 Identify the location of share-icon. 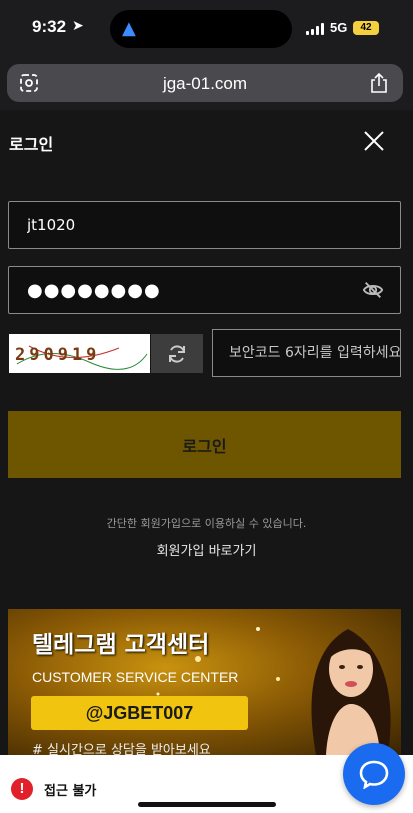
(379, 83).